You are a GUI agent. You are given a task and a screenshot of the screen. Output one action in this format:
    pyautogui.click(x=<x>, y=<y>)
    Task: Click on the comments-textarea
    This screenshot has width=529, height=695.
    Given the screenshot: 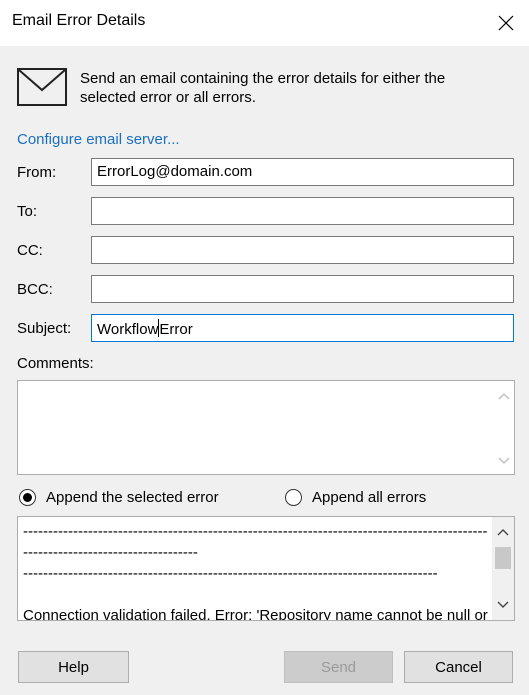 What is the action you would take?
    pyautogui.click(x=266, y=427)
    